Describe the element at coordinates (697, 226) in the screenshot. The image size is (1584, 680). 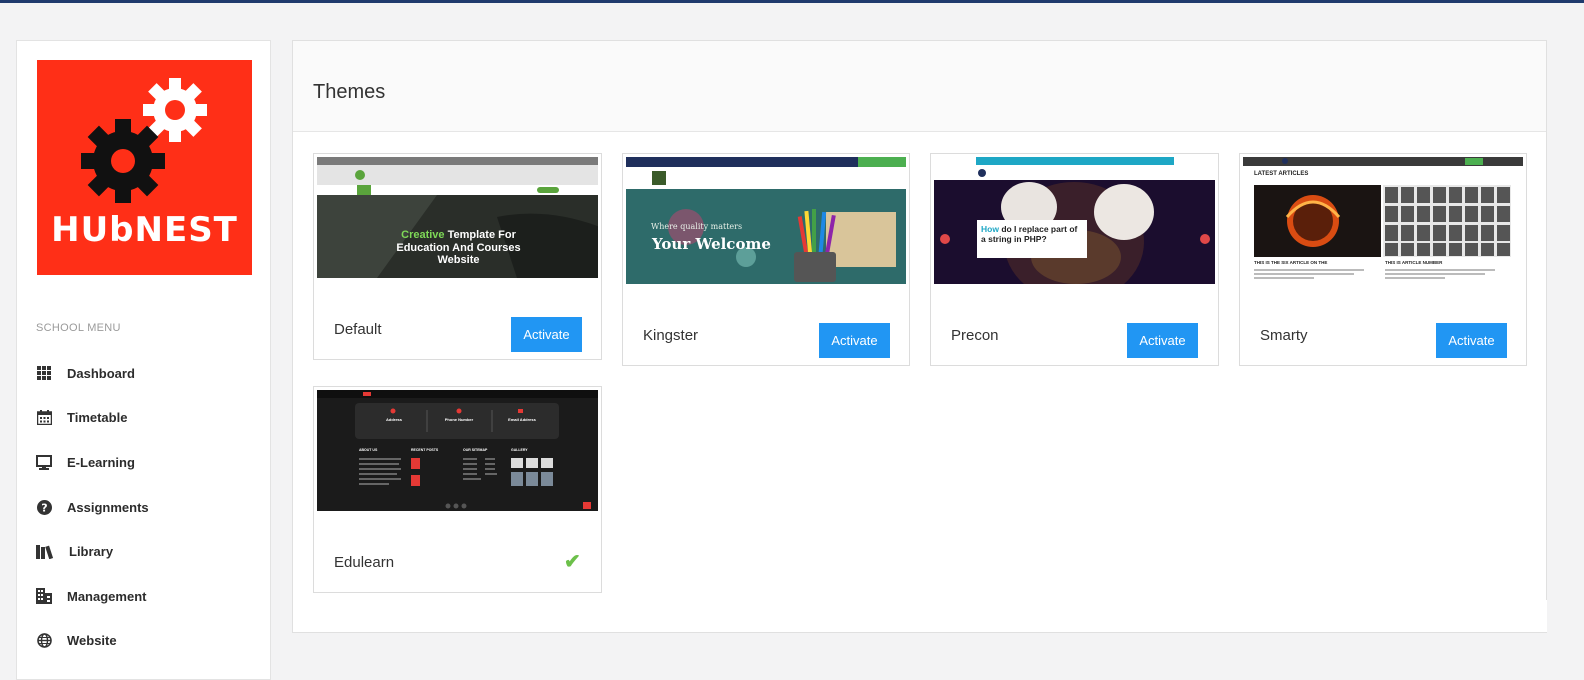
I see `preview-tagline: Where quality matters` at that location.